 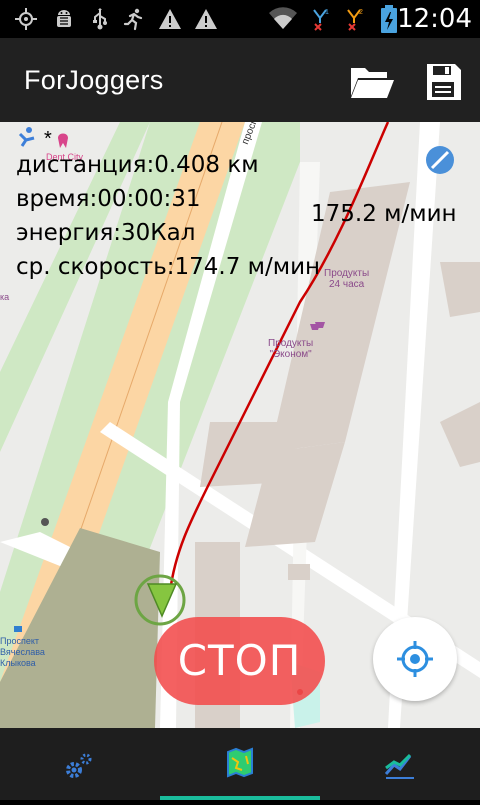 I want to click on bottom-navigation, so click(x=240, y=764).